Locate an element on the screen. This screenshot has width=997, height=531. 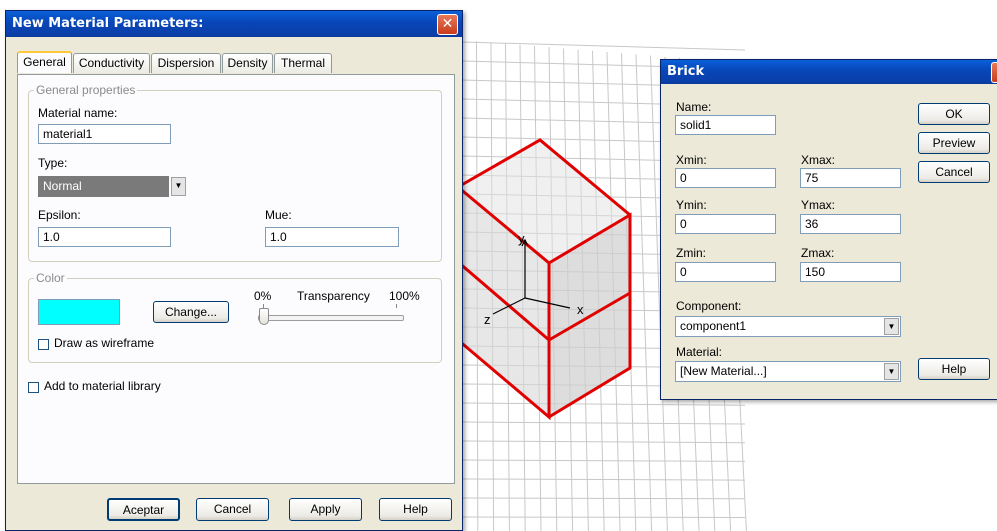
add-library-checkbox is located at coordinates (33, 387).